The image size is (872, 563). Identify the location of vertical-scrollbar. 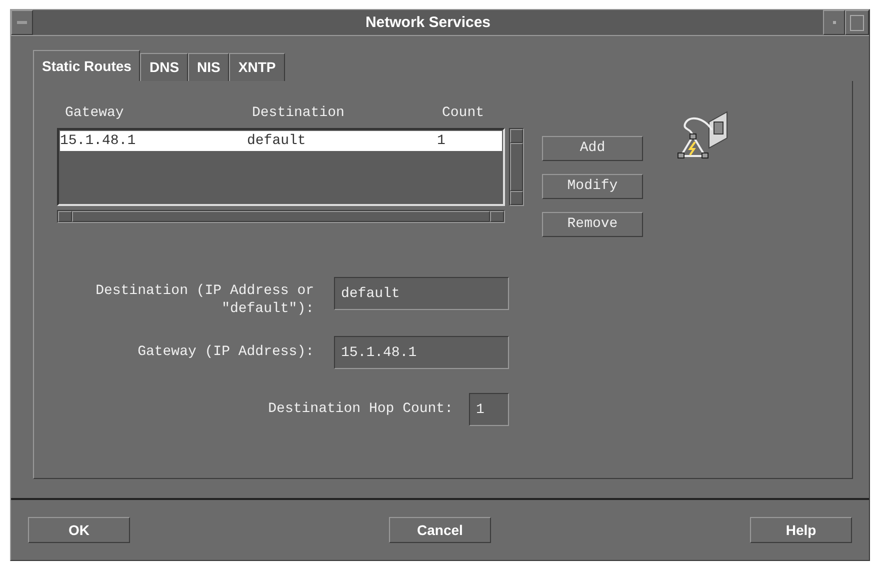
(516, 167).